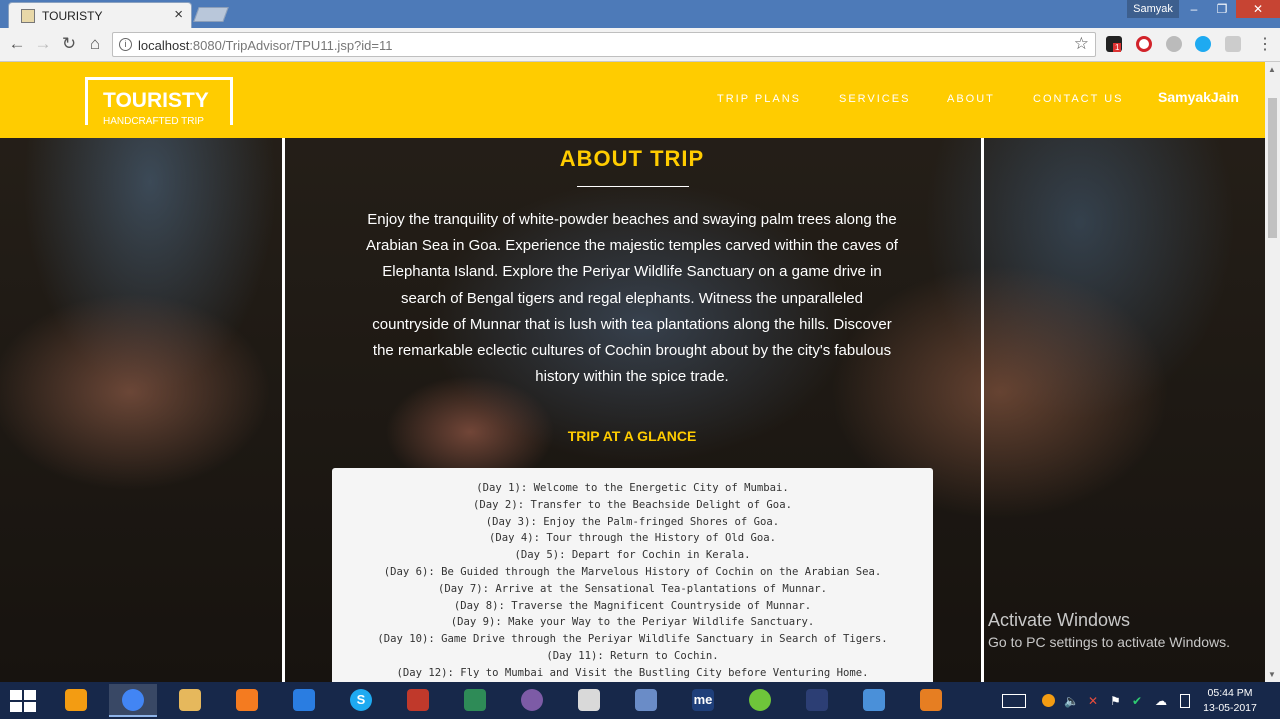  I want to click on bookmark-star-icon: ☆, so click(1081, 44).